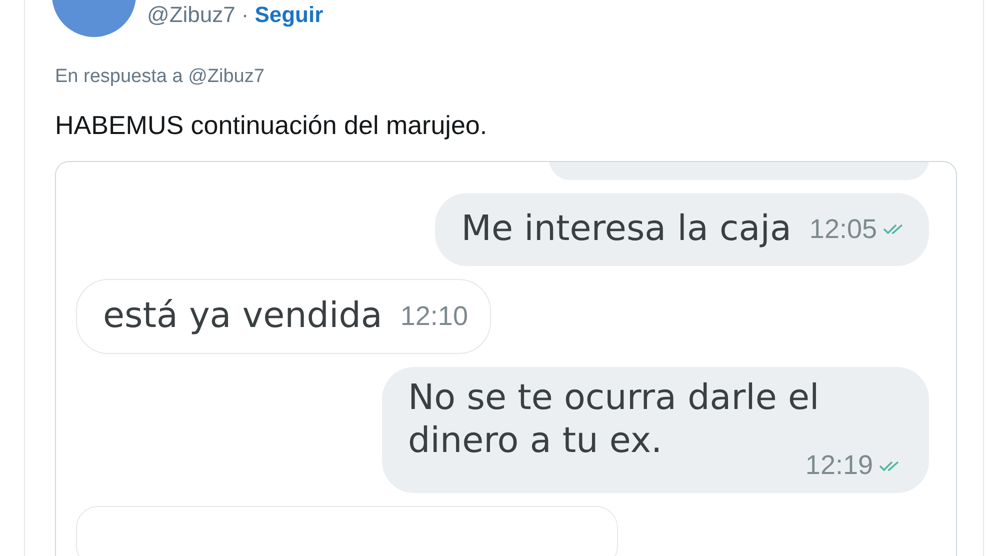  I want to click on message-text: está ya vendida, so click(242, 316).